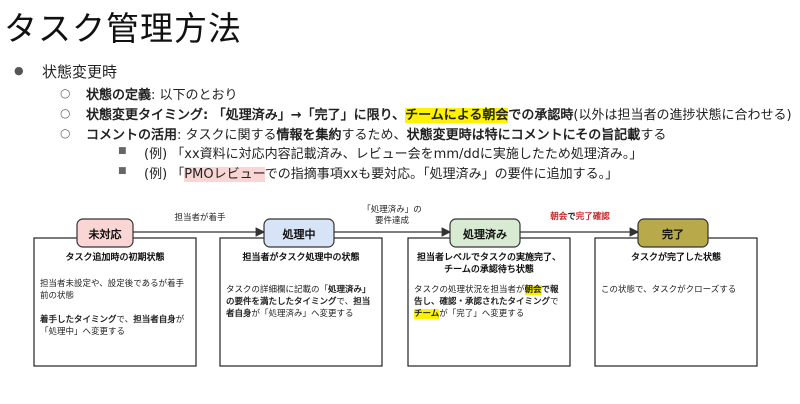 This screenshot has height=404, width=800. I want to click on arrow-label-meeting: 朝会で完了確認, so click(580, 217).